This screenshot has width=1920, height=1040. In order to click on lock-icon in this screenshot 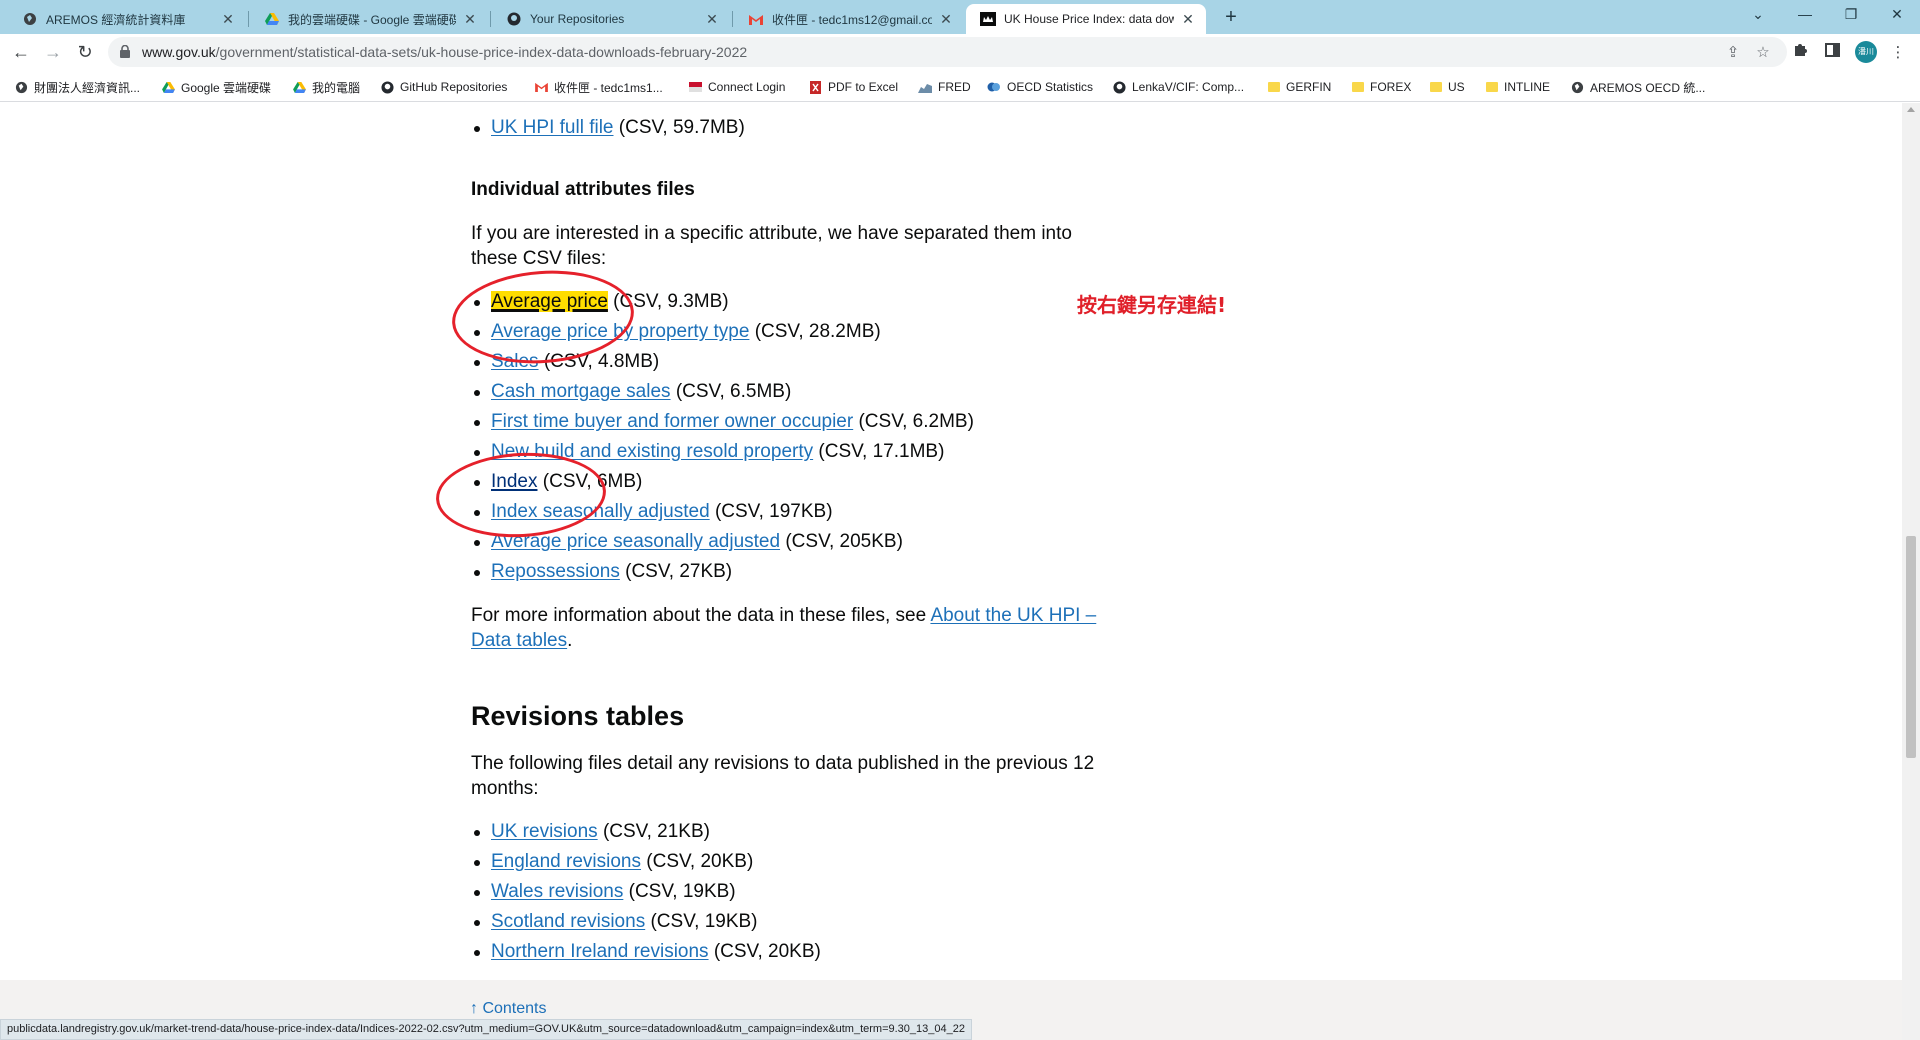, I will do `click(125, 53)`.